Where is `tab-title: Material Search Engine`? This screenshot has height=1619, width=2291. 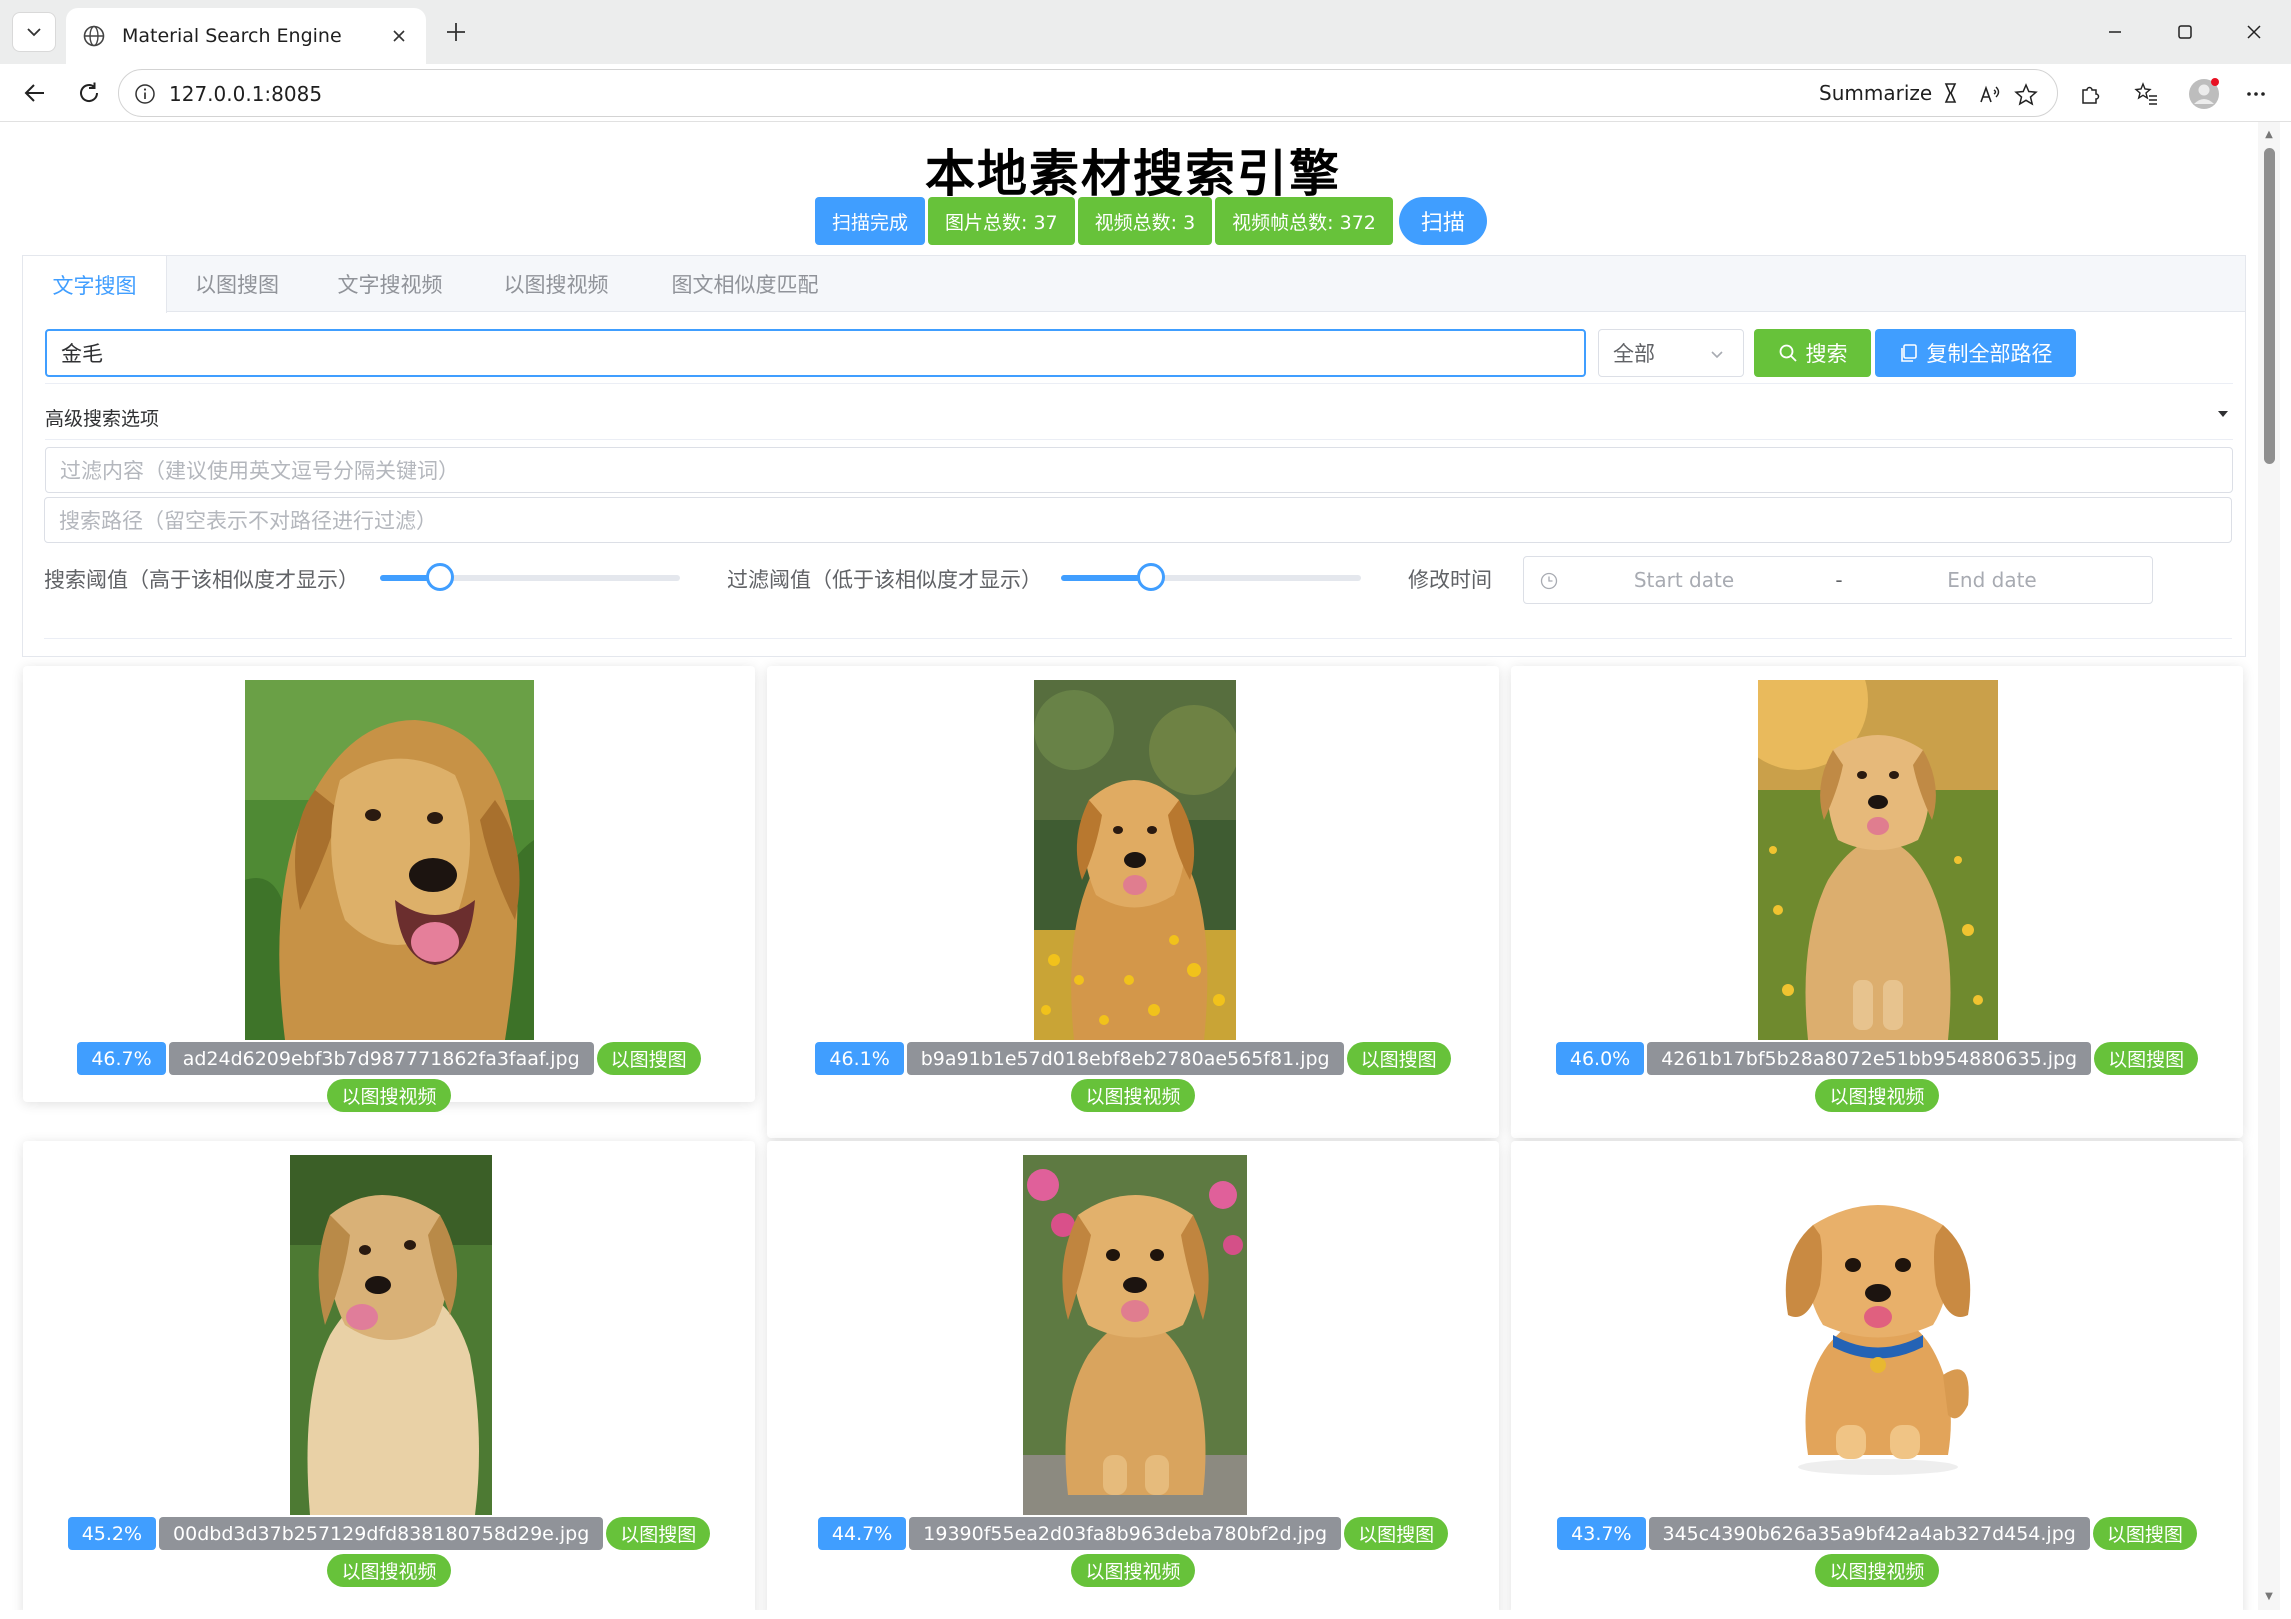
tab-title: Material Search Engine is located at coordinates (232, 36).